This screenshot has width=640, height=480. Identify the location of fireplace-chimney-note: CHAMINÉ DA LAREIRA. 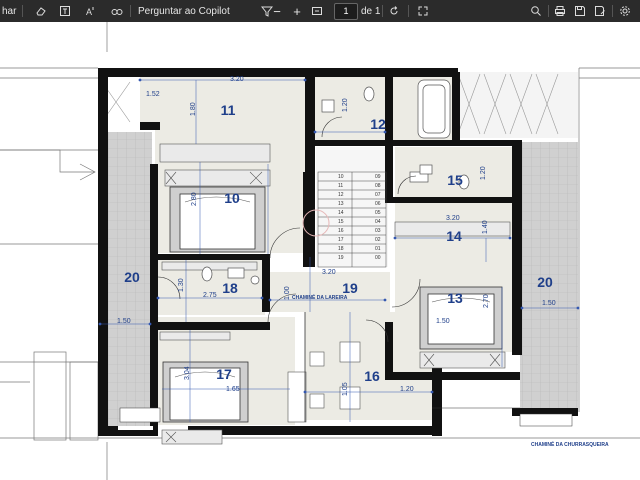
(320, 298).